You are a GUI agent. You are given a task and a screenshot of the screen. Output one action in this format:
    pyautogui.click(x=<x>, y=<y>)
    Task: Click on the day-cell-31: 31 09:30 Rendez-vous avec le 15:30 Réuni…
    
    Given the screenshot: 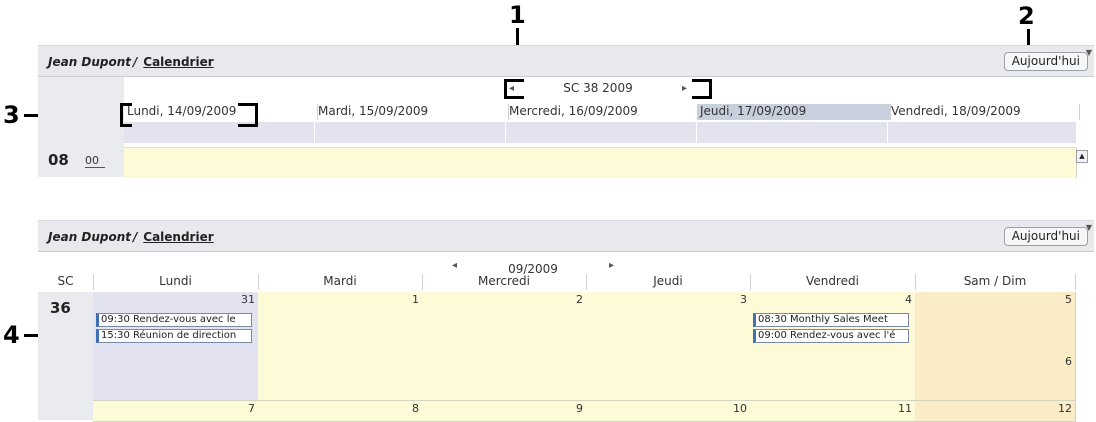 What is the action you would take?
    pyautogui.click(x=176, y=353)
    